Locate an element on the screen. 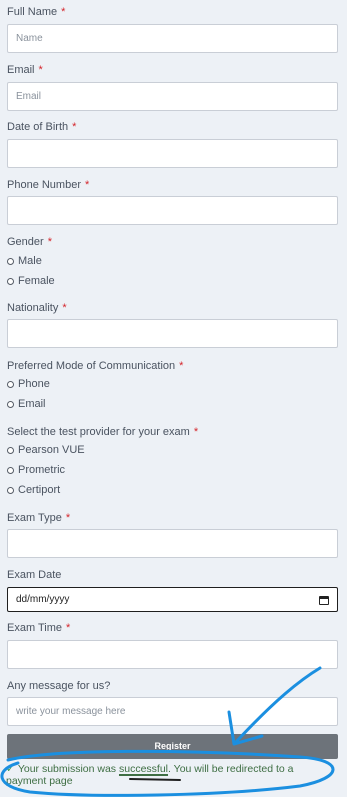 The height and width of the screenshot is (797, 347). full-name-input: Name is located at coordinates (172, 38).